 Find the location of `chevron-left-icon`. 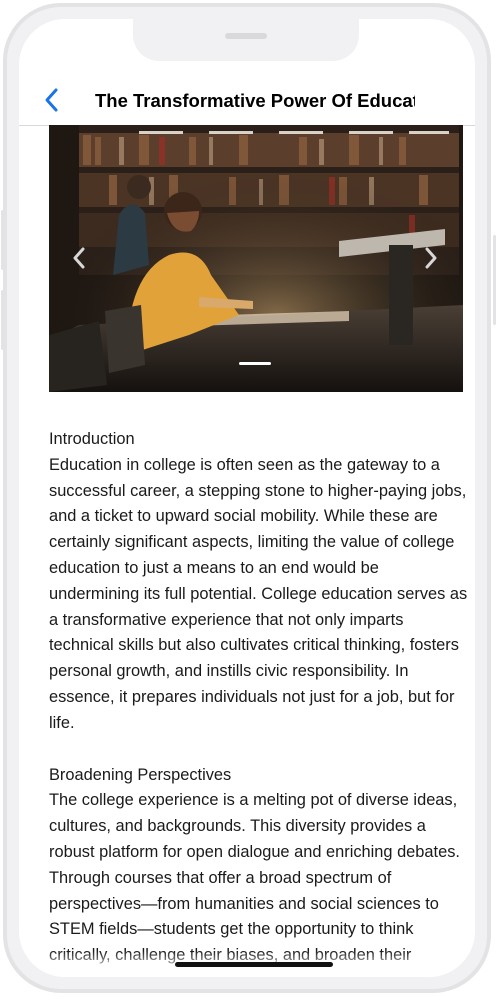

chevron-left-icon is located at coordinates (53, 100).